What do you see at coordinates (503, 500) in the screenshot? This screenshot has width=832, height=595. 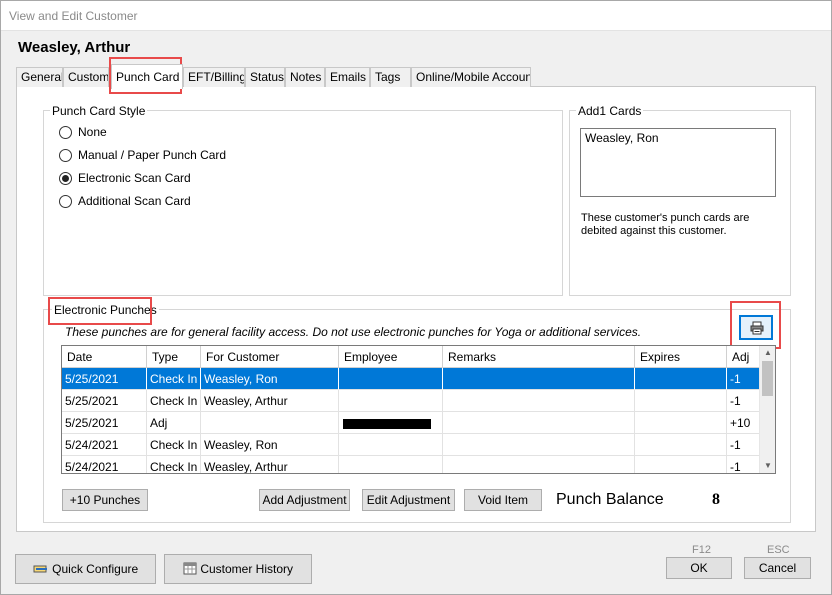 I see `void-item-button: Void Item` at bounding box center [503, 500].